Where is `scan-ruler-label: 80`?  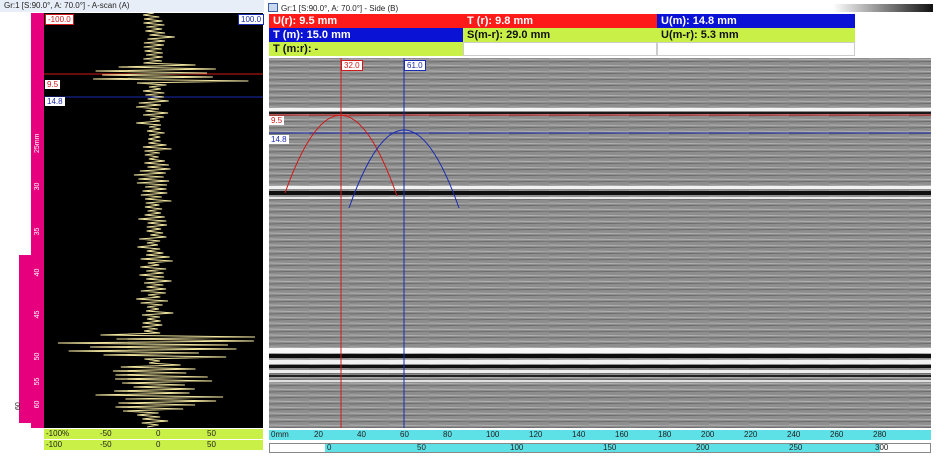
scan-ruler-label: 80 is located at coordinates (447, 434).